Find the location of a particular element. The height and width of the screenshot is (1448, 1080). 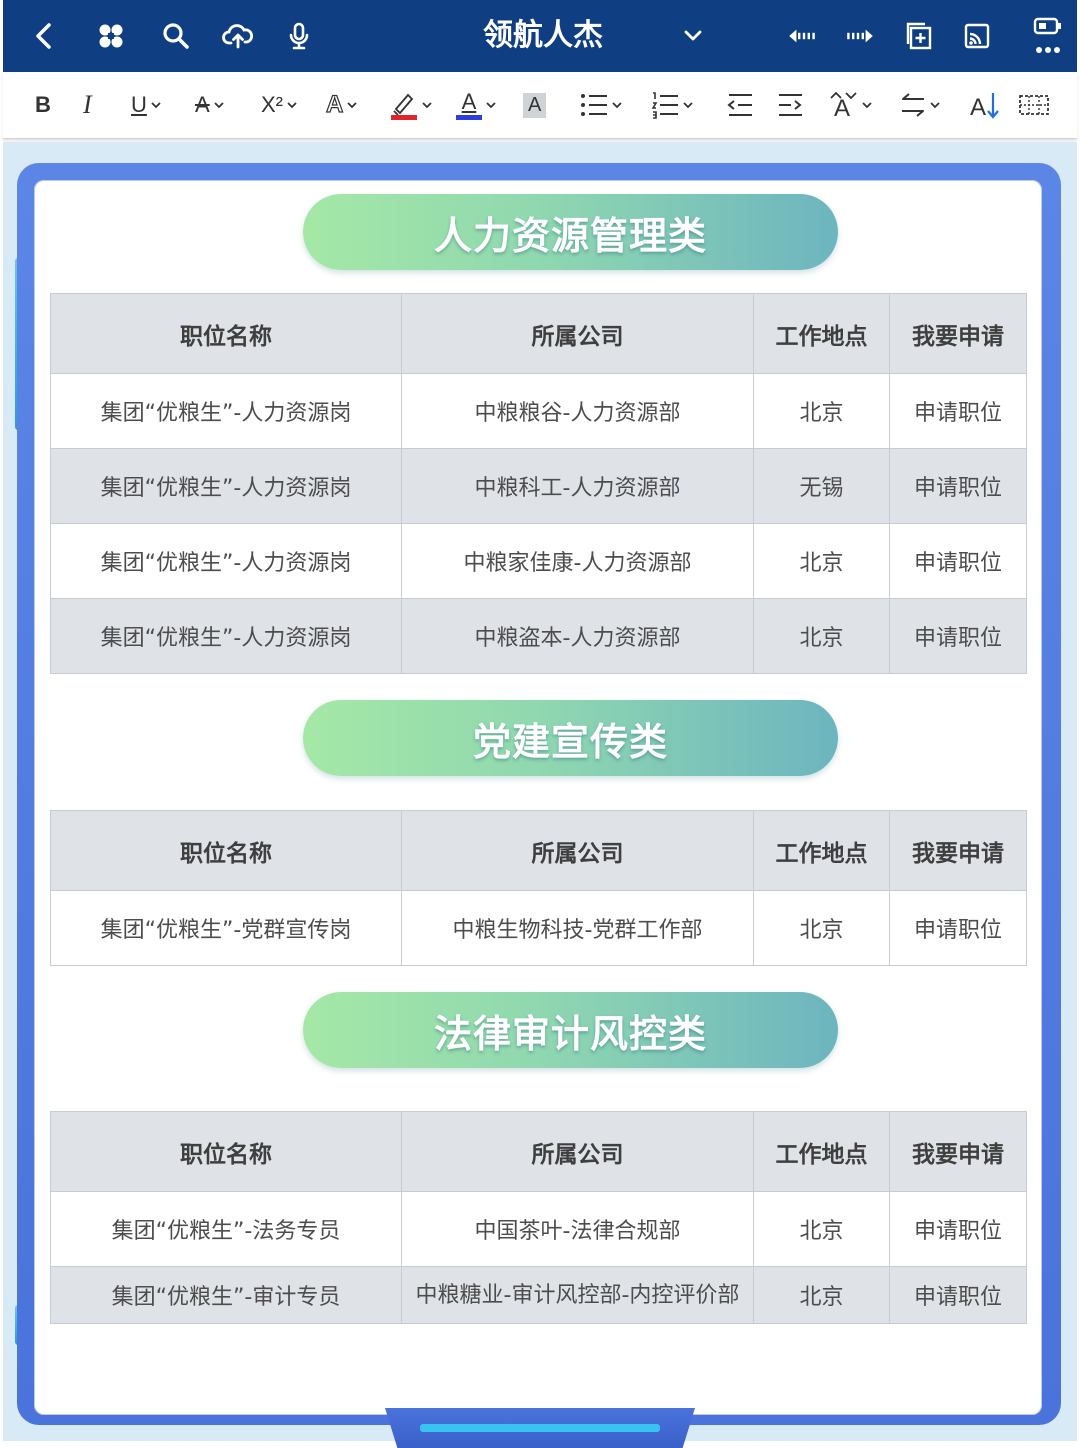

cloud-upload-icon is located at coordinates (238, 36).